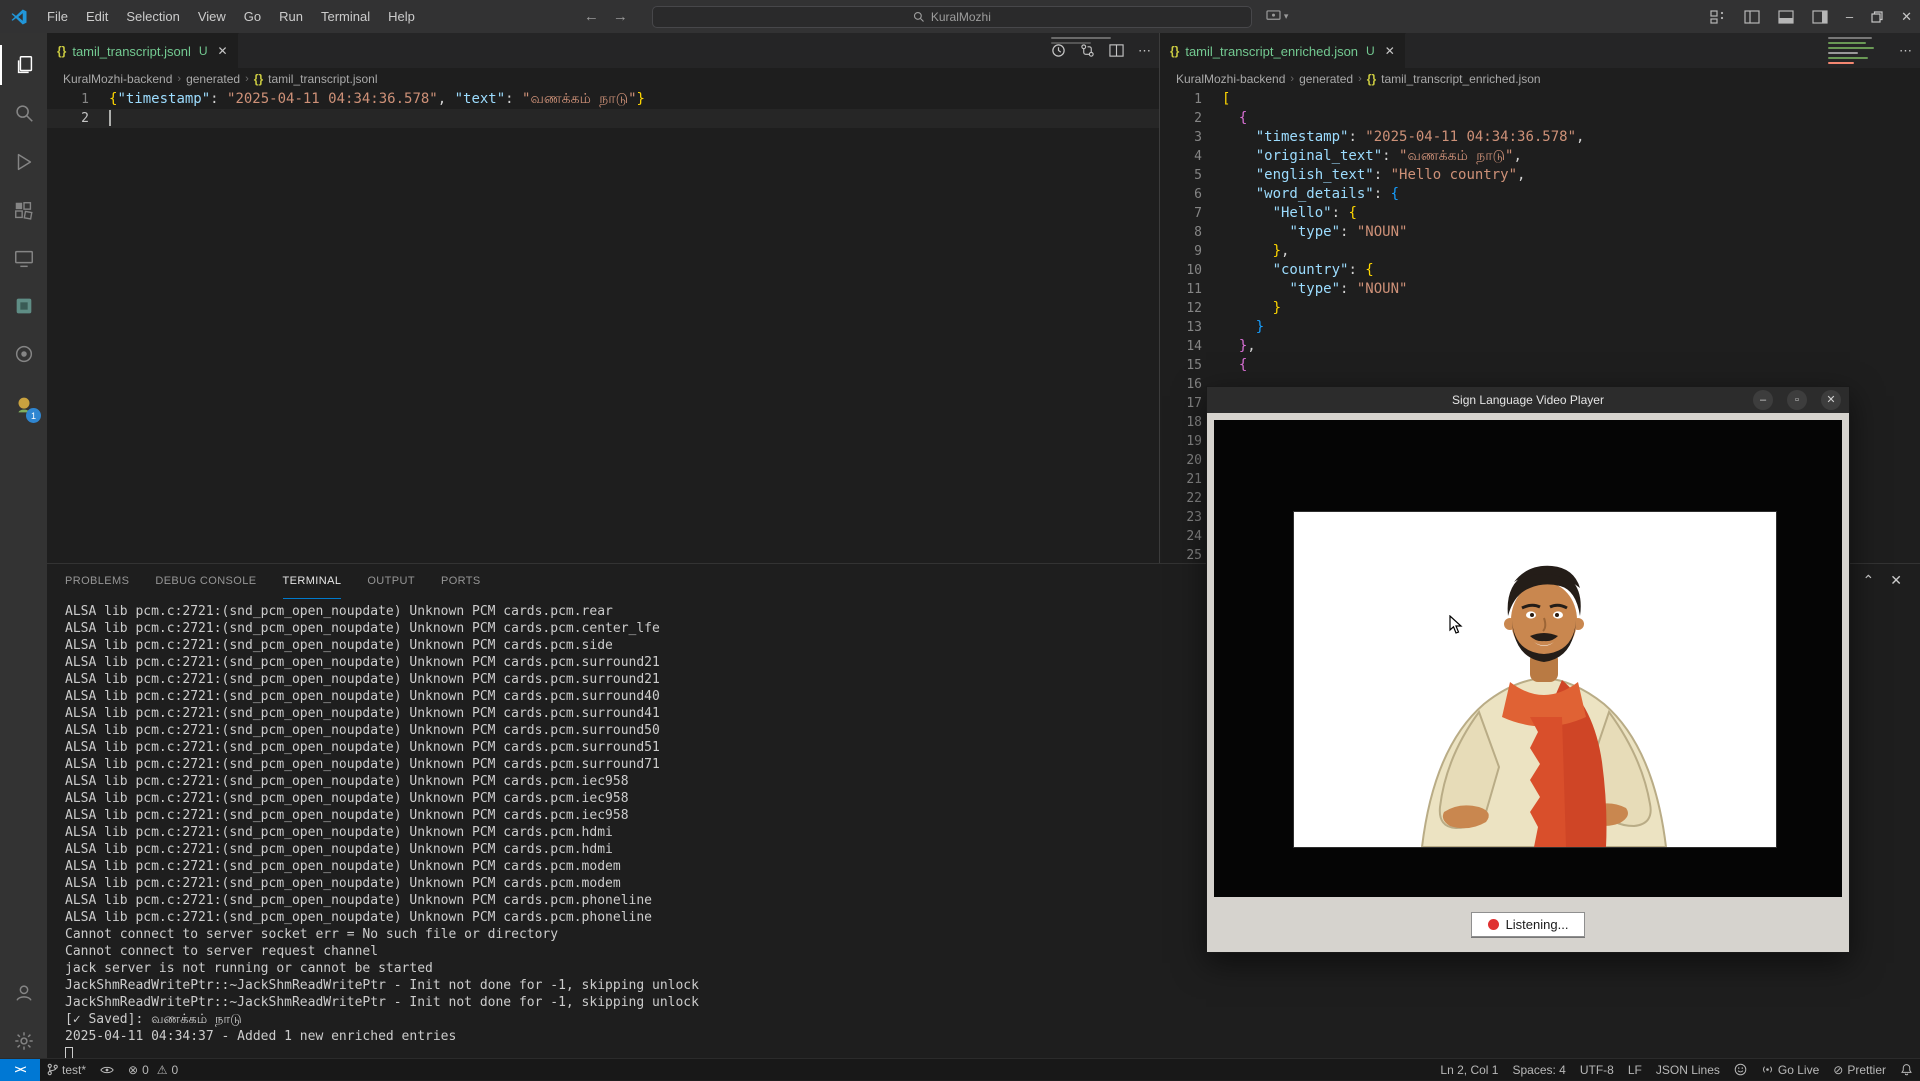 The width and height of the screenshot is (1920, 1081). What do you see at coordinates (1906, 17) in the screenshot?
I see `window-close-button: ✕` at bounding box center [1906, 17].